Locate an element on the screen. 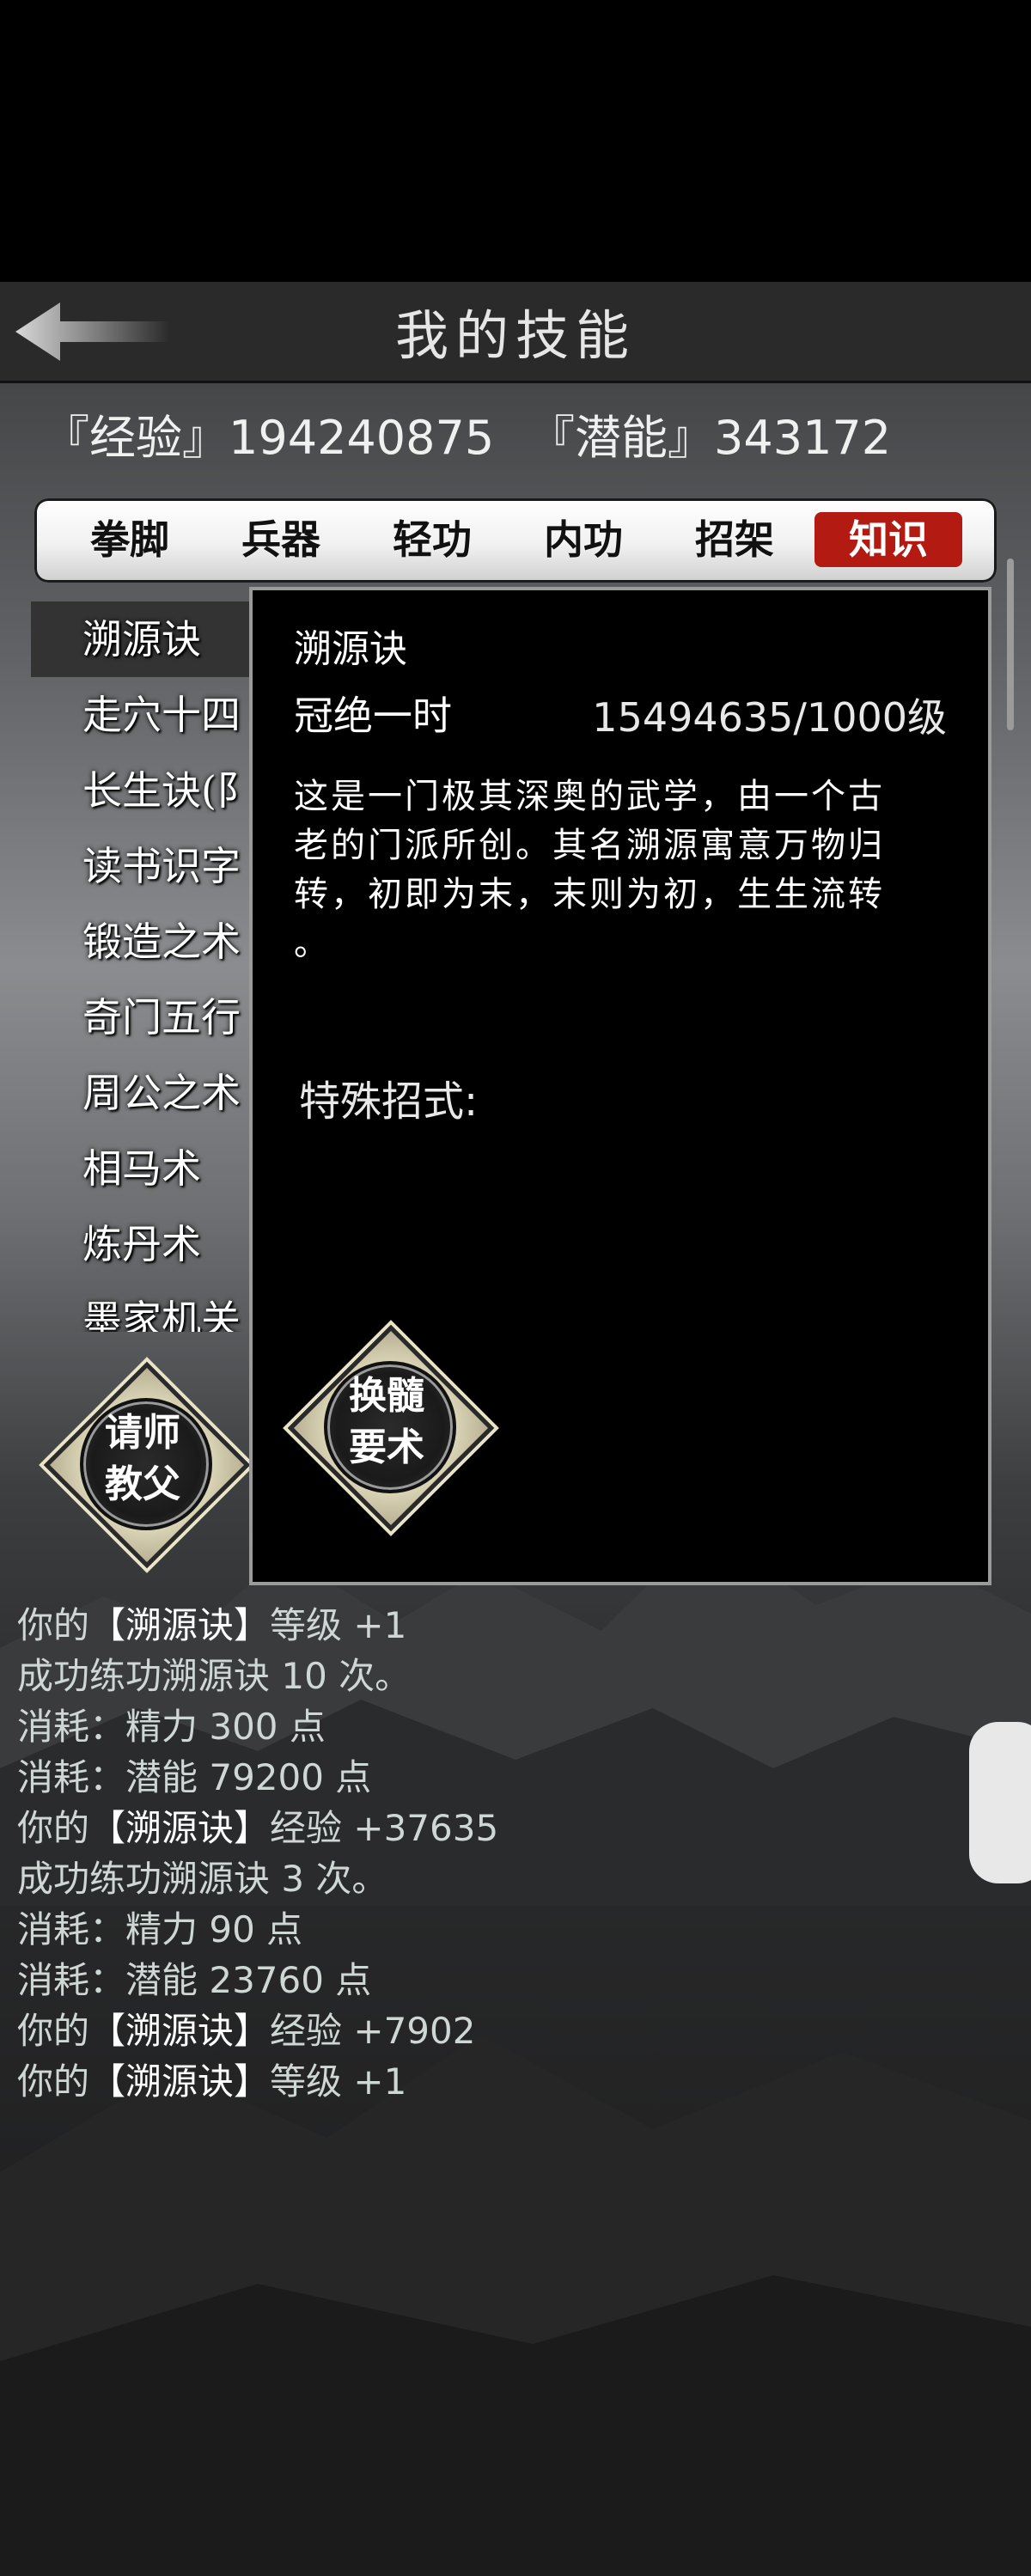 Image resolution: width=1031 pixels, height=2576 pixels. log-line: 你的【溯源诀】经验 +37635 is located at coordinates (489, 1828).